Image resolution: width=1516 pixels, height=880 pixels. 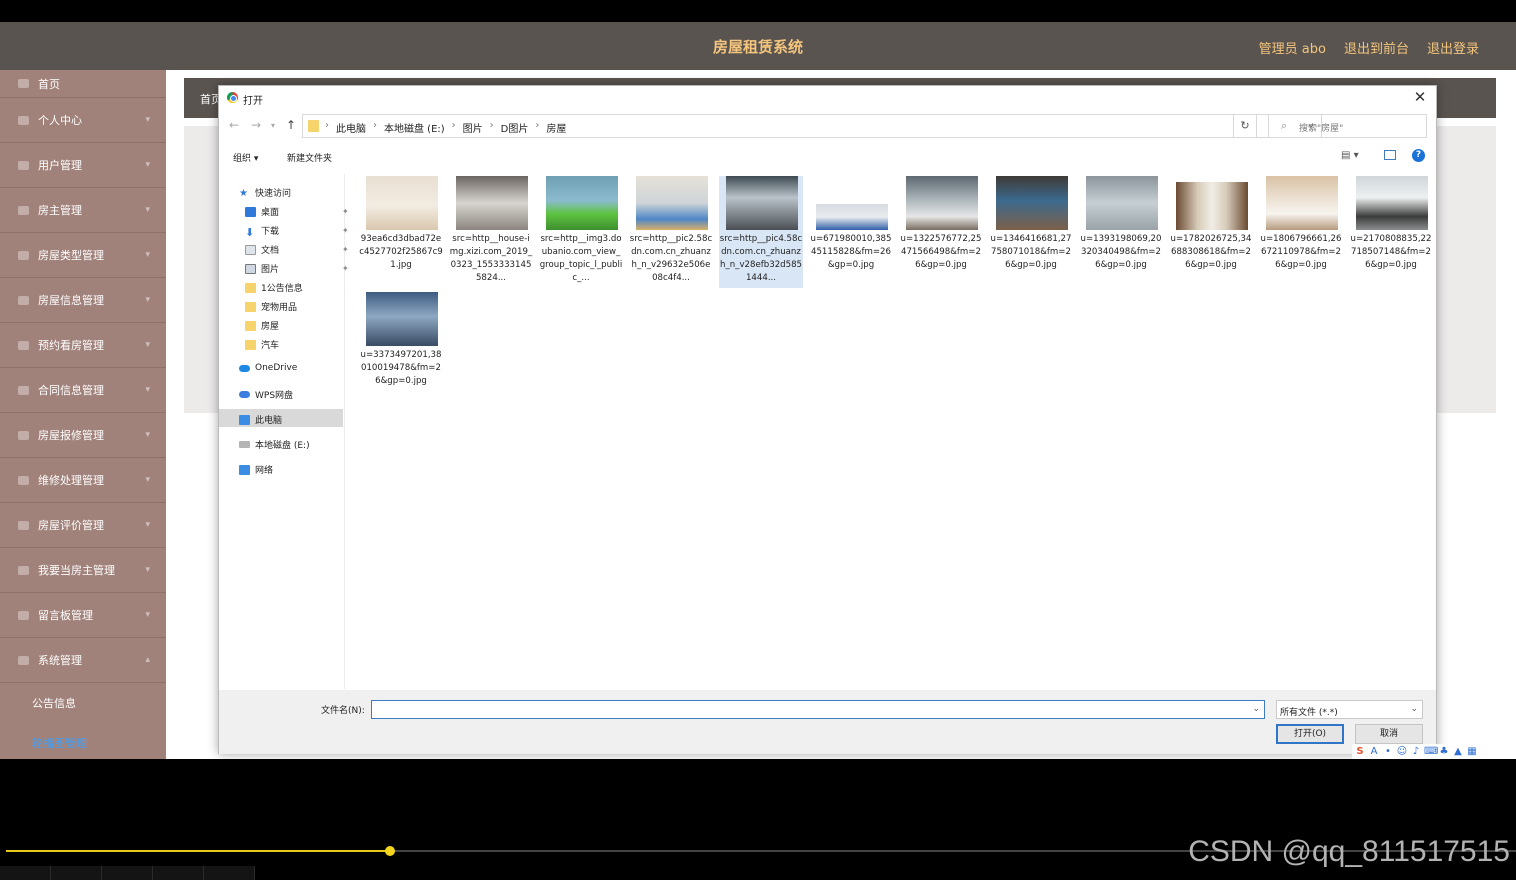 I want to click on filename-label: 文件名(N):, so click(x=343, y=711).